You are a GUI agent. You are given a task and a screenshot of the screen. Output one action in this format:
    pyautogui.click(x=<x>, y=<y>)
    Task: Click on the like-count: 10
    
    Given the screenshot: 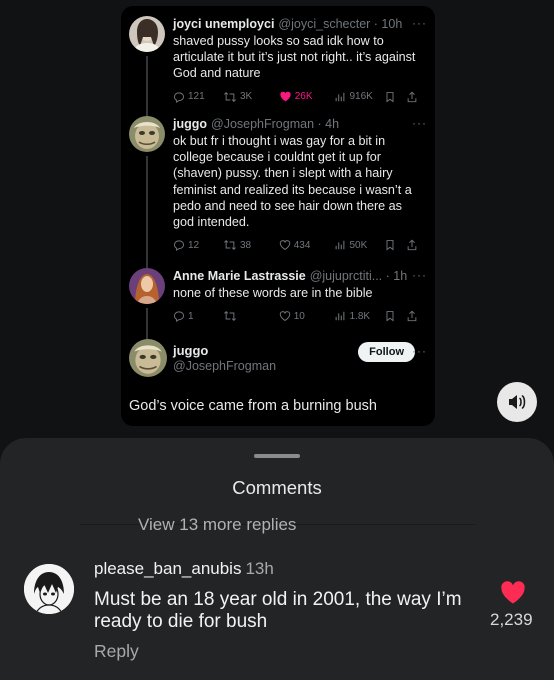 What is the action you would take?
    pyautogui.click(x=299, y=316)
    